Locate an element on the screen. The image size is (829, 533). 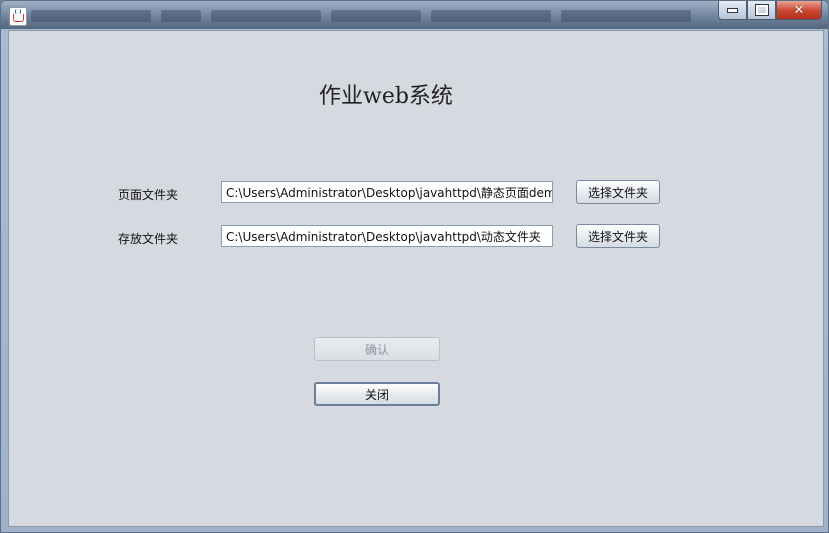
minimize-button is located at coordinates (732, 10).